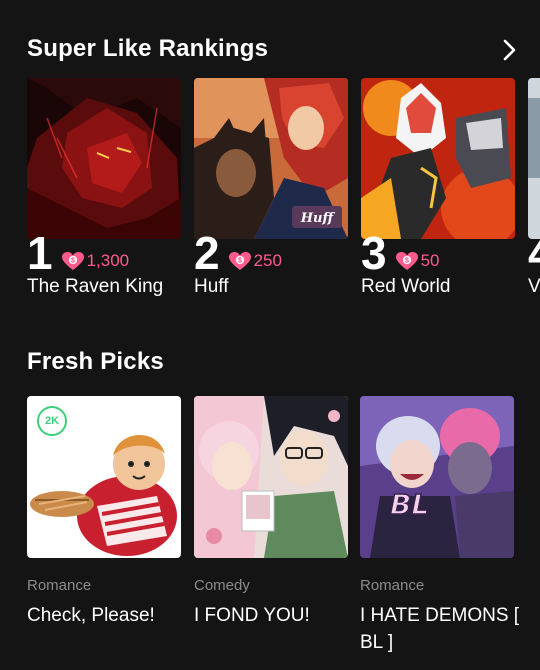 The width and height of the screenshot is (540, 670). What do you see at coordinates (405, 287) in the screenshot?
I see `series-title: Red World` at bounding box center [405, 287].